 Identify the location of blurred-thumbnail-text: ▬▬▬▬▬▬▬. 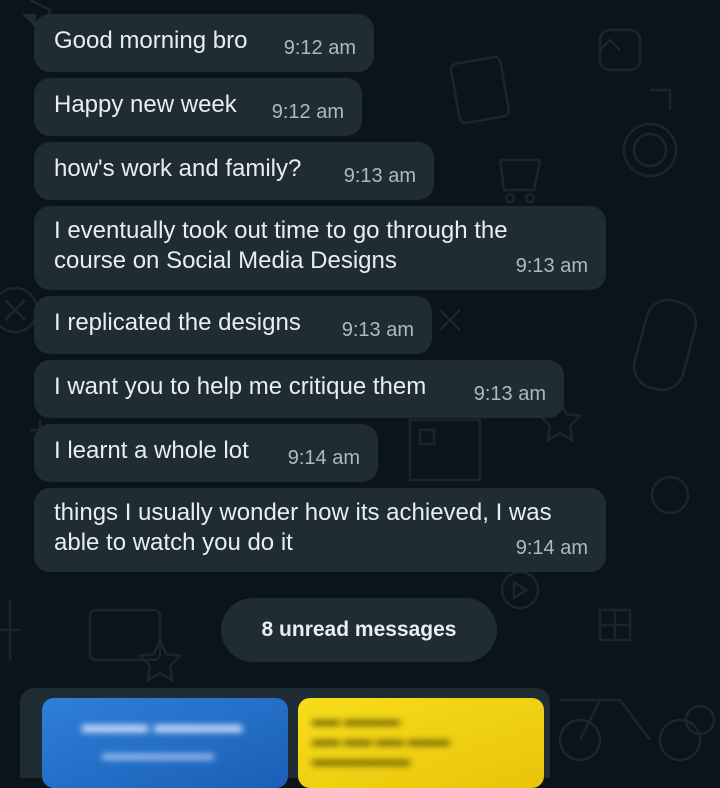
(361, 760).